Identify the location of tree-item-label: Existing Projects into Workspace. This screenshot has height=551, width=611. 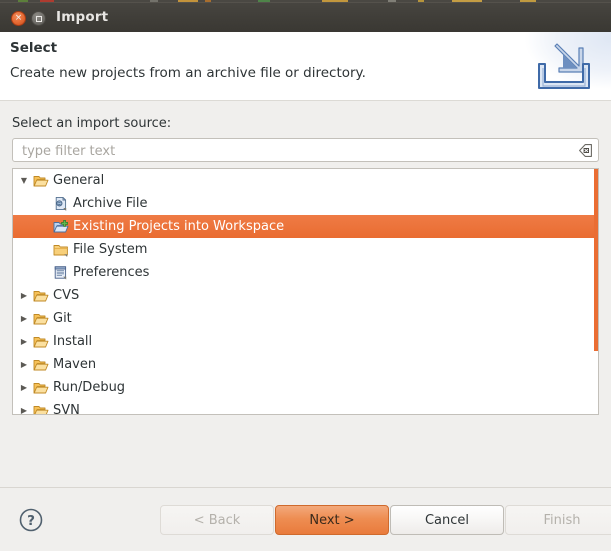
(179, 226).